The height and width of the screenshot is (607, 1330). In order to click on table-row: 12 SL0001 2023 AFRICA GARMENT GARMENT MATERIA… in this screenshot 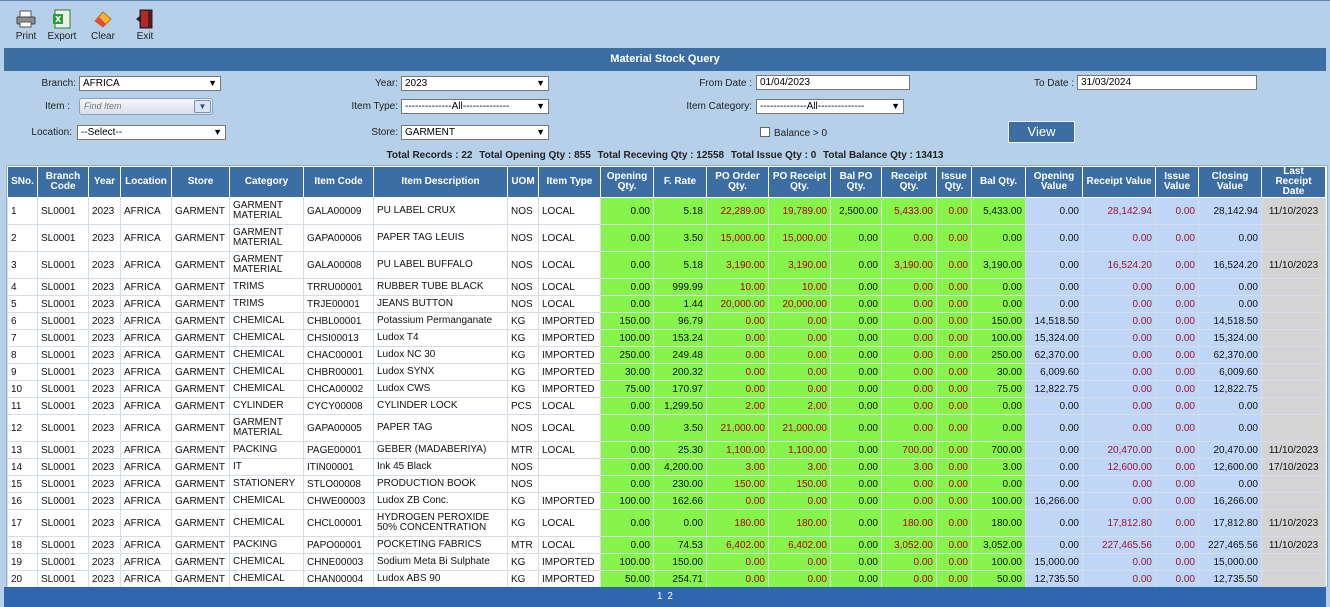, I will do `click(666, 428)`.